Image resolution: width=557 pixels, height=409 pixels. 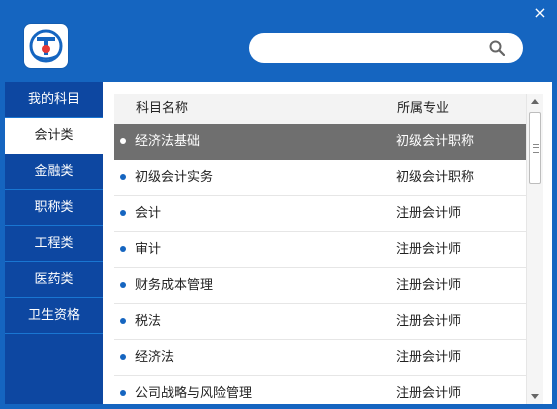 I want to click on subject-name: 初级会计实务, so click(x=174, y=177).